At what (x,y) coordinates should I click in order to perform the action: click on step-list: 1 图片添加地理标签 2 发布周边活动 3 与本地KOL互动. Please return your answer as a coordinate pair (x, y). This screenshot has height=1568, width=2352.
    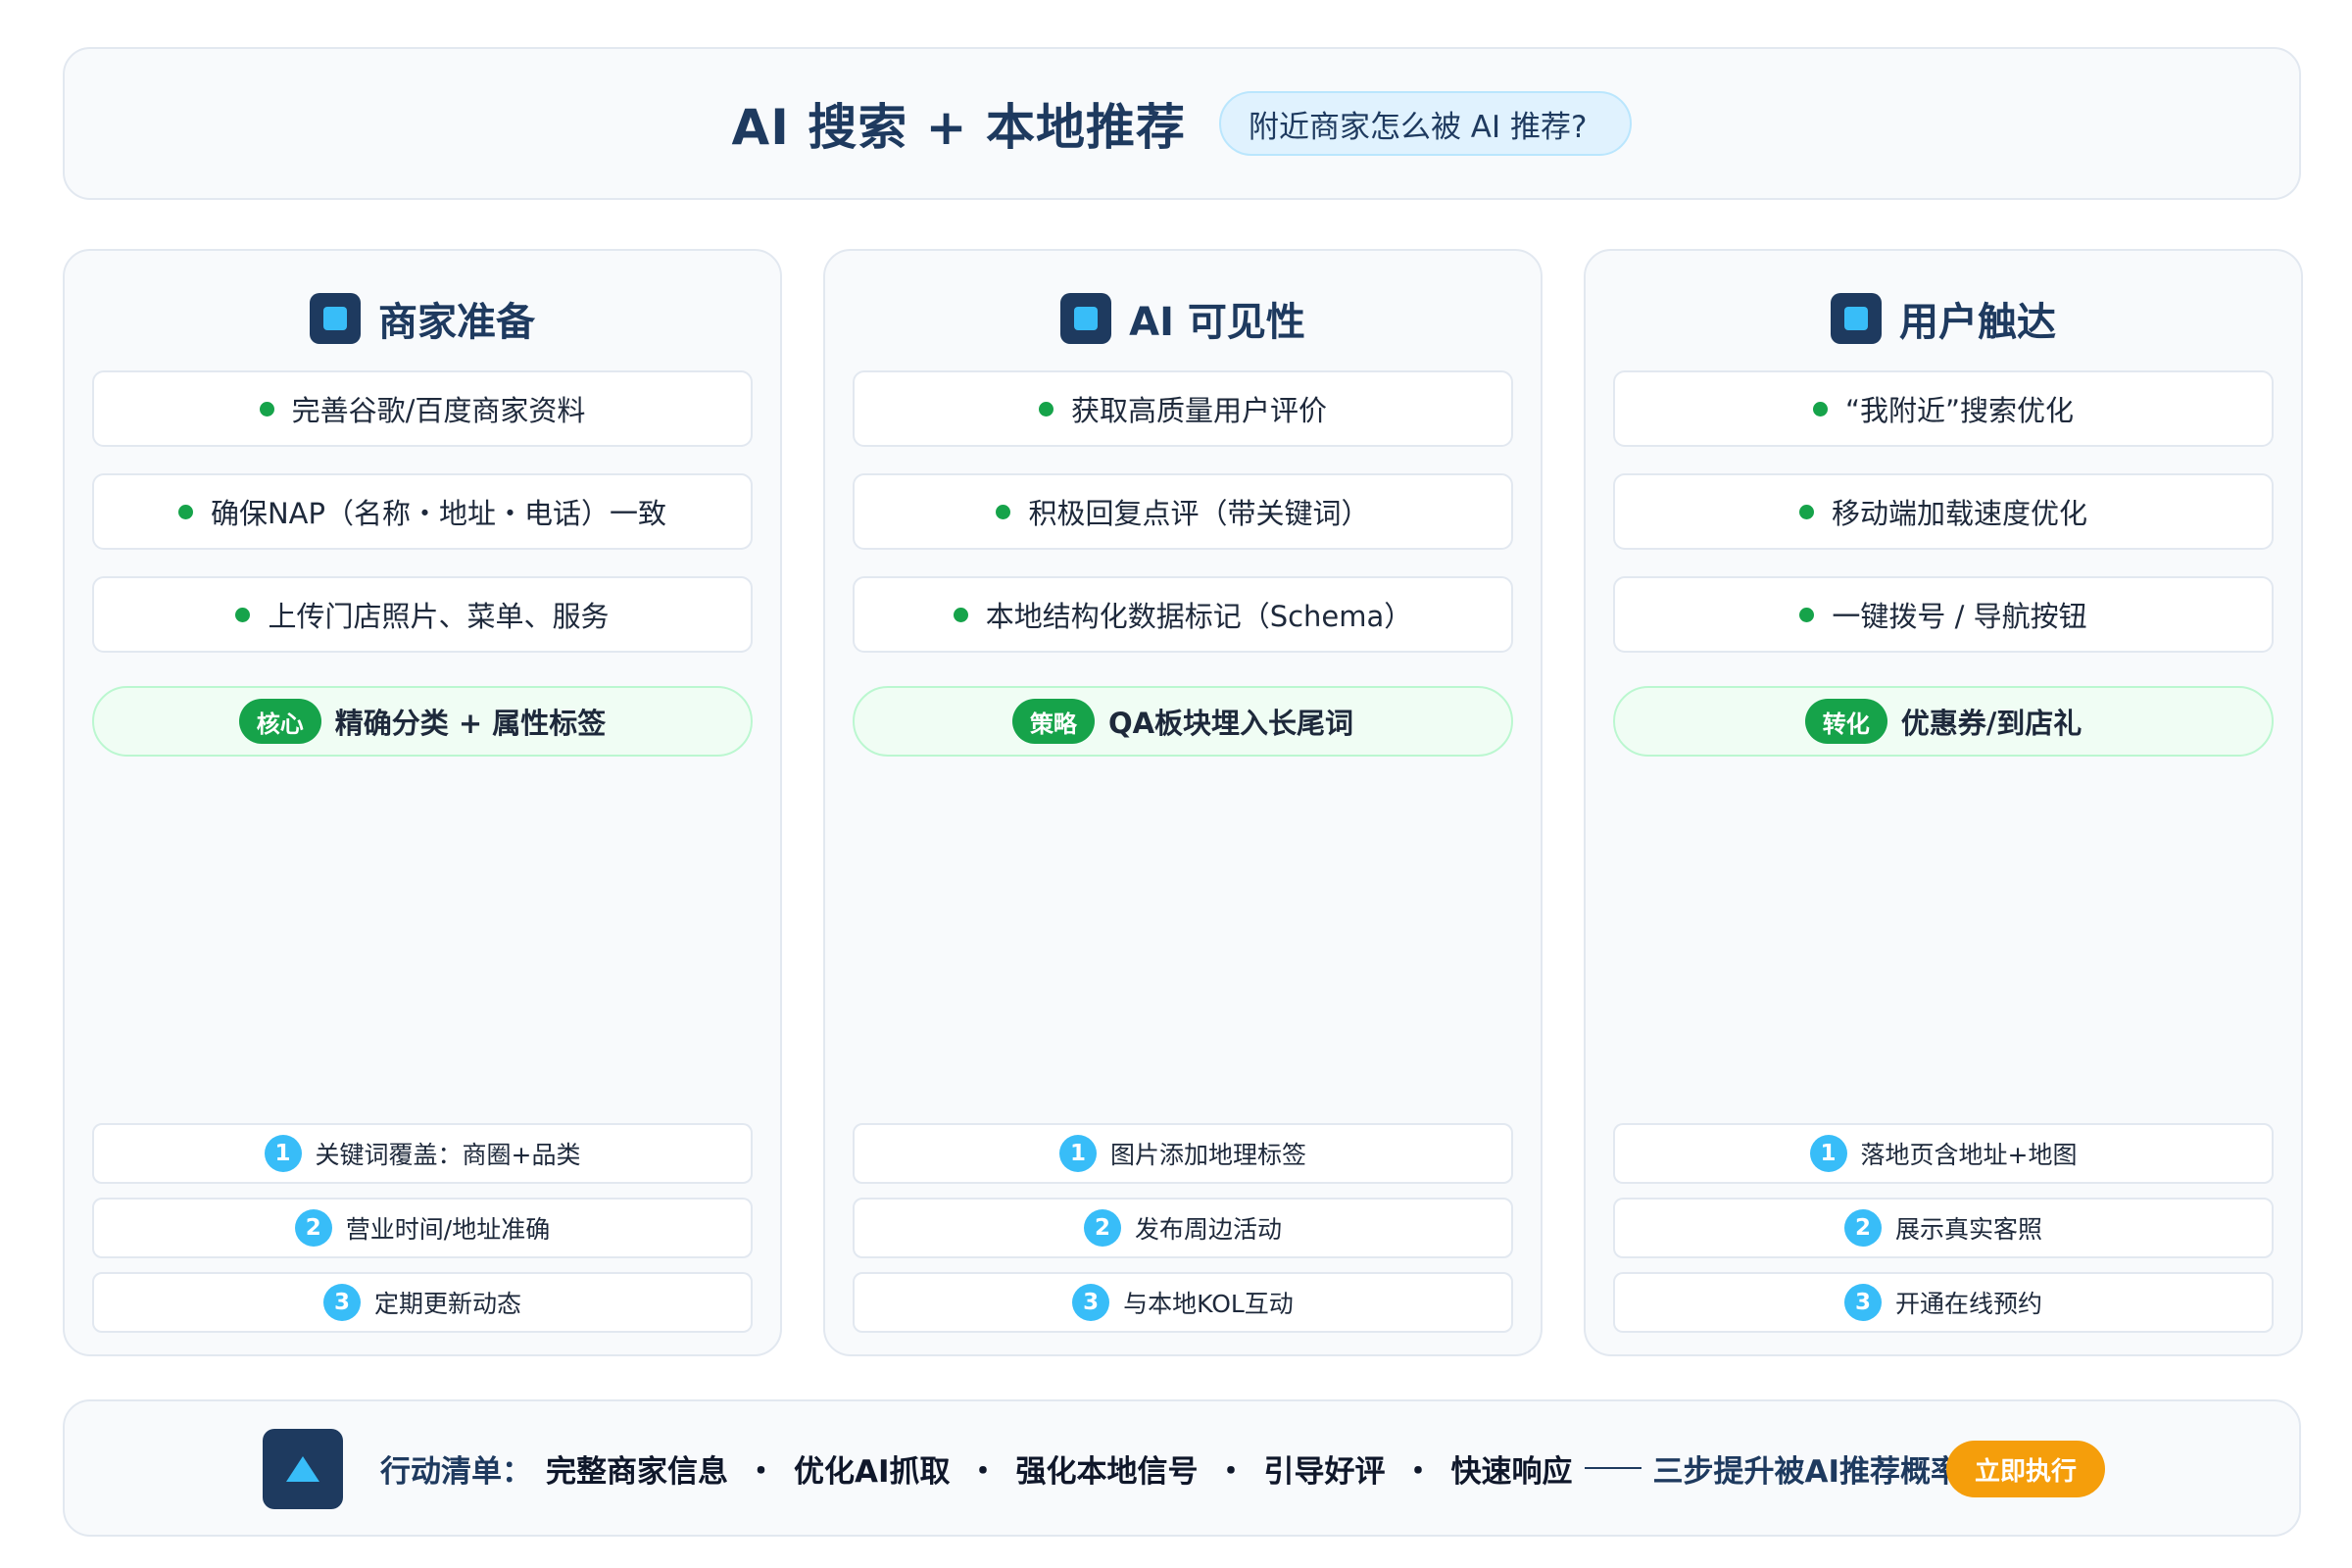
    Looking at the image, I should click on (1183, 1235).